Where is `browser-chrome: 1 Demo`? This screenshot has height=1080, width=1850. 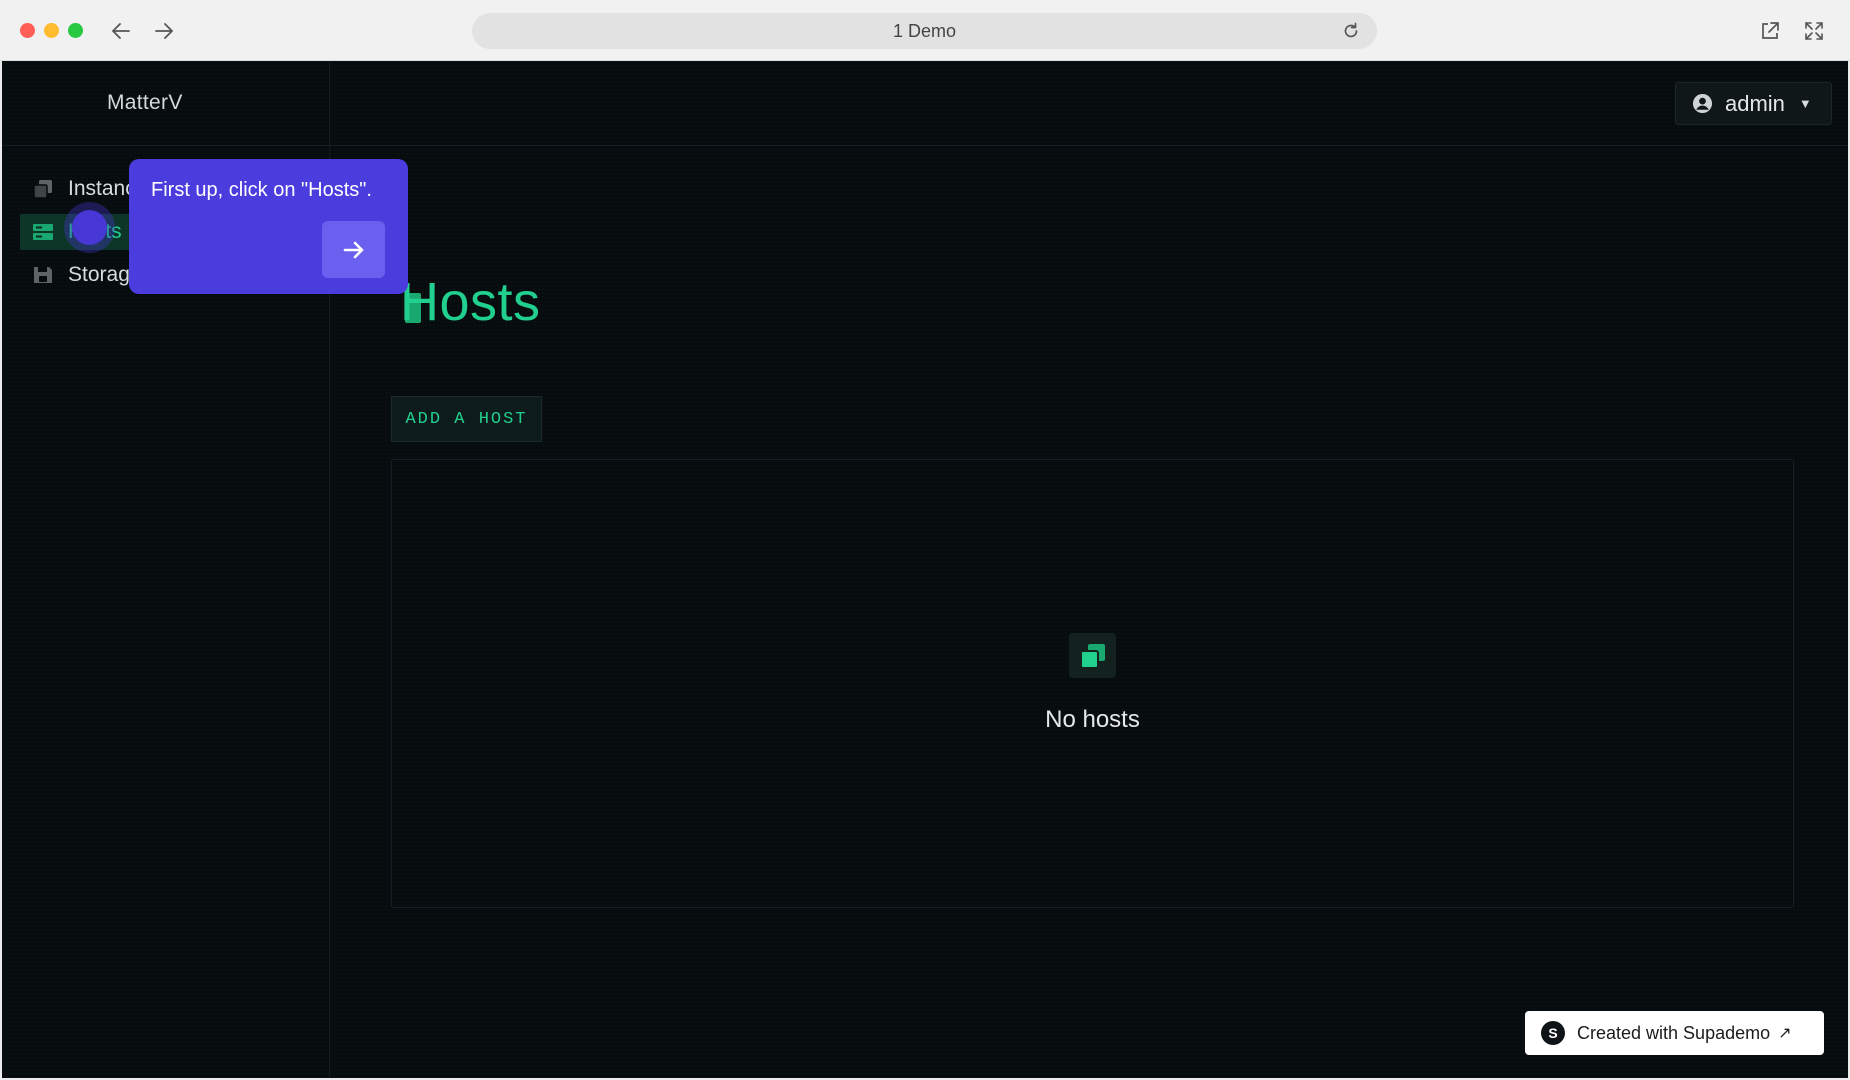 browser-chrome: 1 Demo is located at coordinates (925, 30).